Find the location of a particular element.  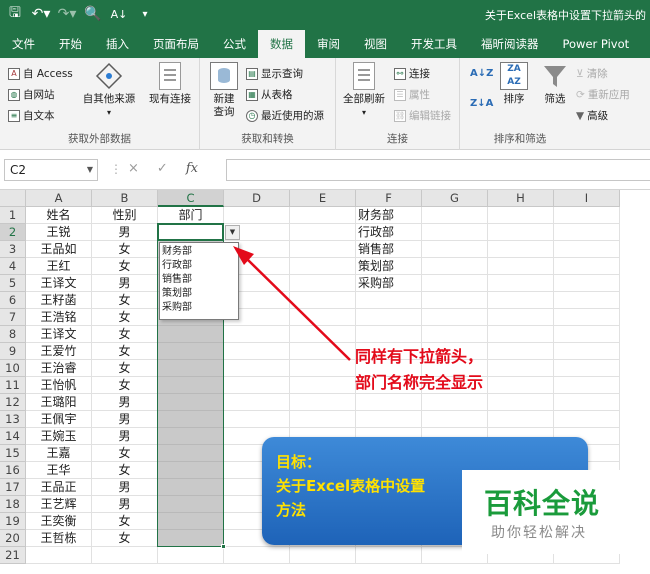

annotation-line-2: 部门名称完全显示 is located at coordinates (419, 382).